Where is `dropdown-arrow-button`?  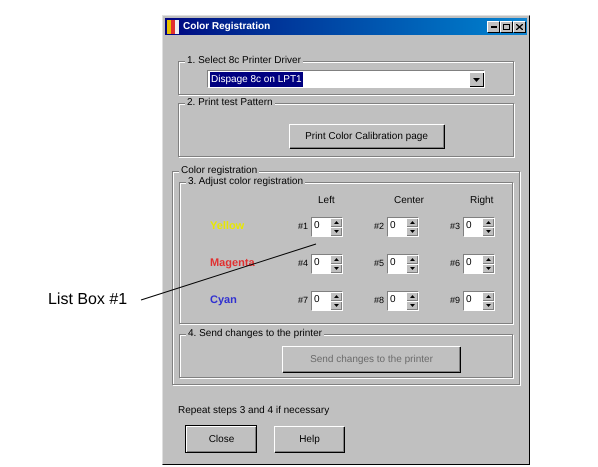 dropdown-arrow-button is located at coordinates (476, 79).